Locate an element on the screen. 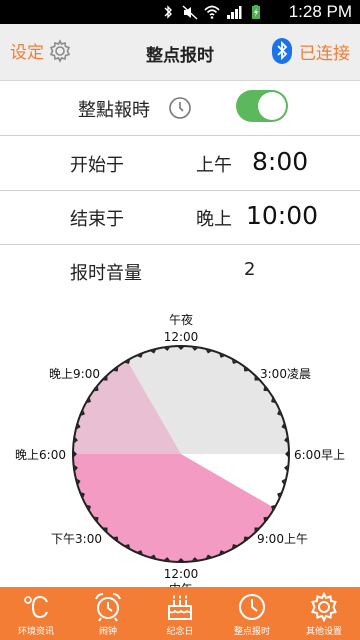 Image resolution: width=360 pixels, height=640 pixels. nav-label-environment: 环境资讯 is located at coordinates (35, 632).